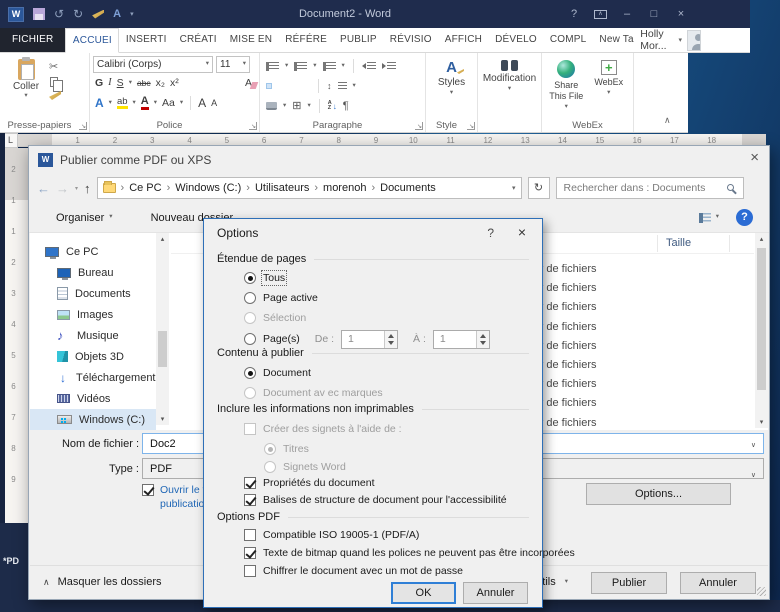  I want to click on ribbon-tab: ACCUEI, so click(92, 40).